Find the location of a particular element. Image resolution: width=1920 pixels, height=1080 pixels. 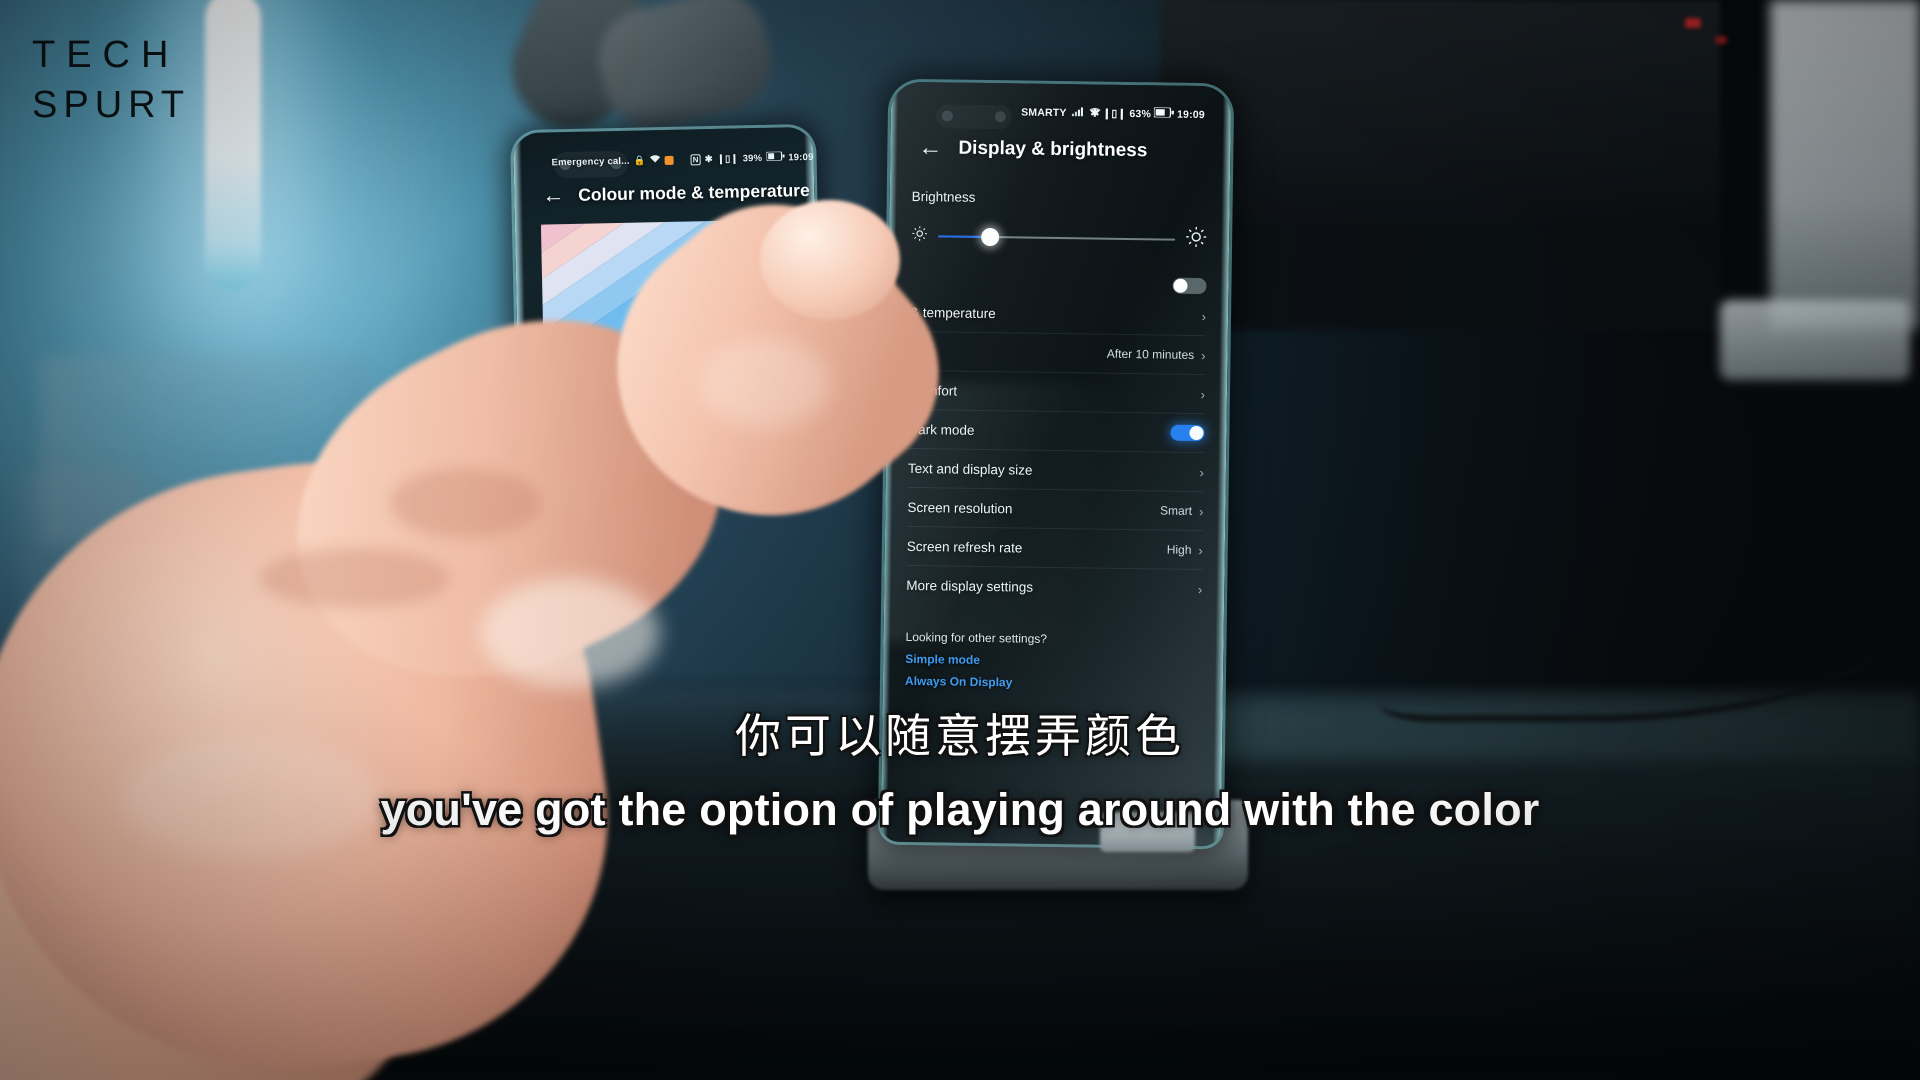

settings-row-control: High › is located at coordinates (1184, 550).